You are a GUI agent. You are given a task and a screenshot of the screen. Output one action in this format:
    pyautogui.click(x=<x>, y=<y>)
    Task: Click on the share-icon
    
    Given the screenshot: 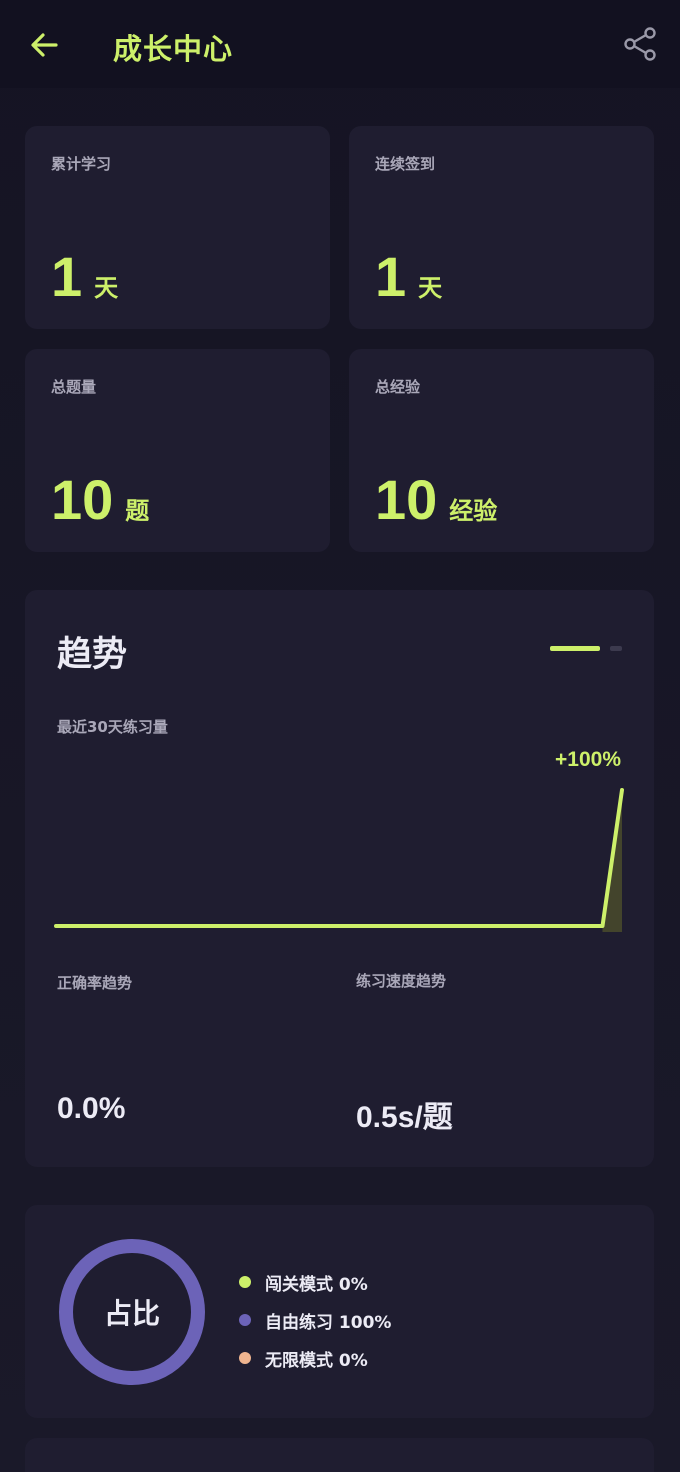 What is the action you would take?
    pyautogui.click(x=640, y=44)
    